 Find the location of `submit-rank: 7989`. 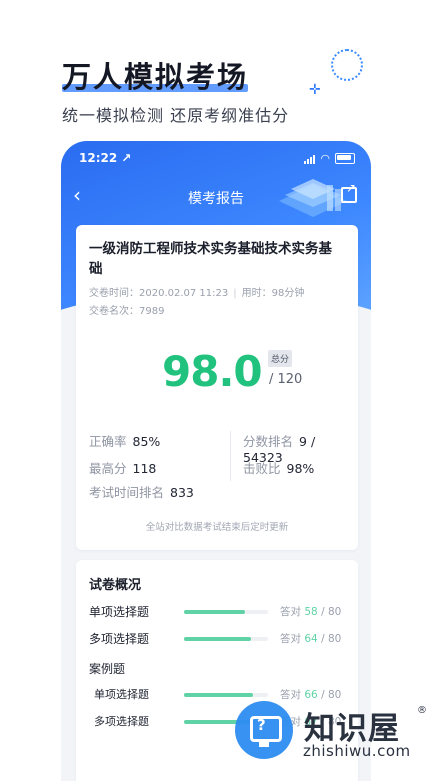

submit-rank: 7989 is located at coordinates (152, 311).